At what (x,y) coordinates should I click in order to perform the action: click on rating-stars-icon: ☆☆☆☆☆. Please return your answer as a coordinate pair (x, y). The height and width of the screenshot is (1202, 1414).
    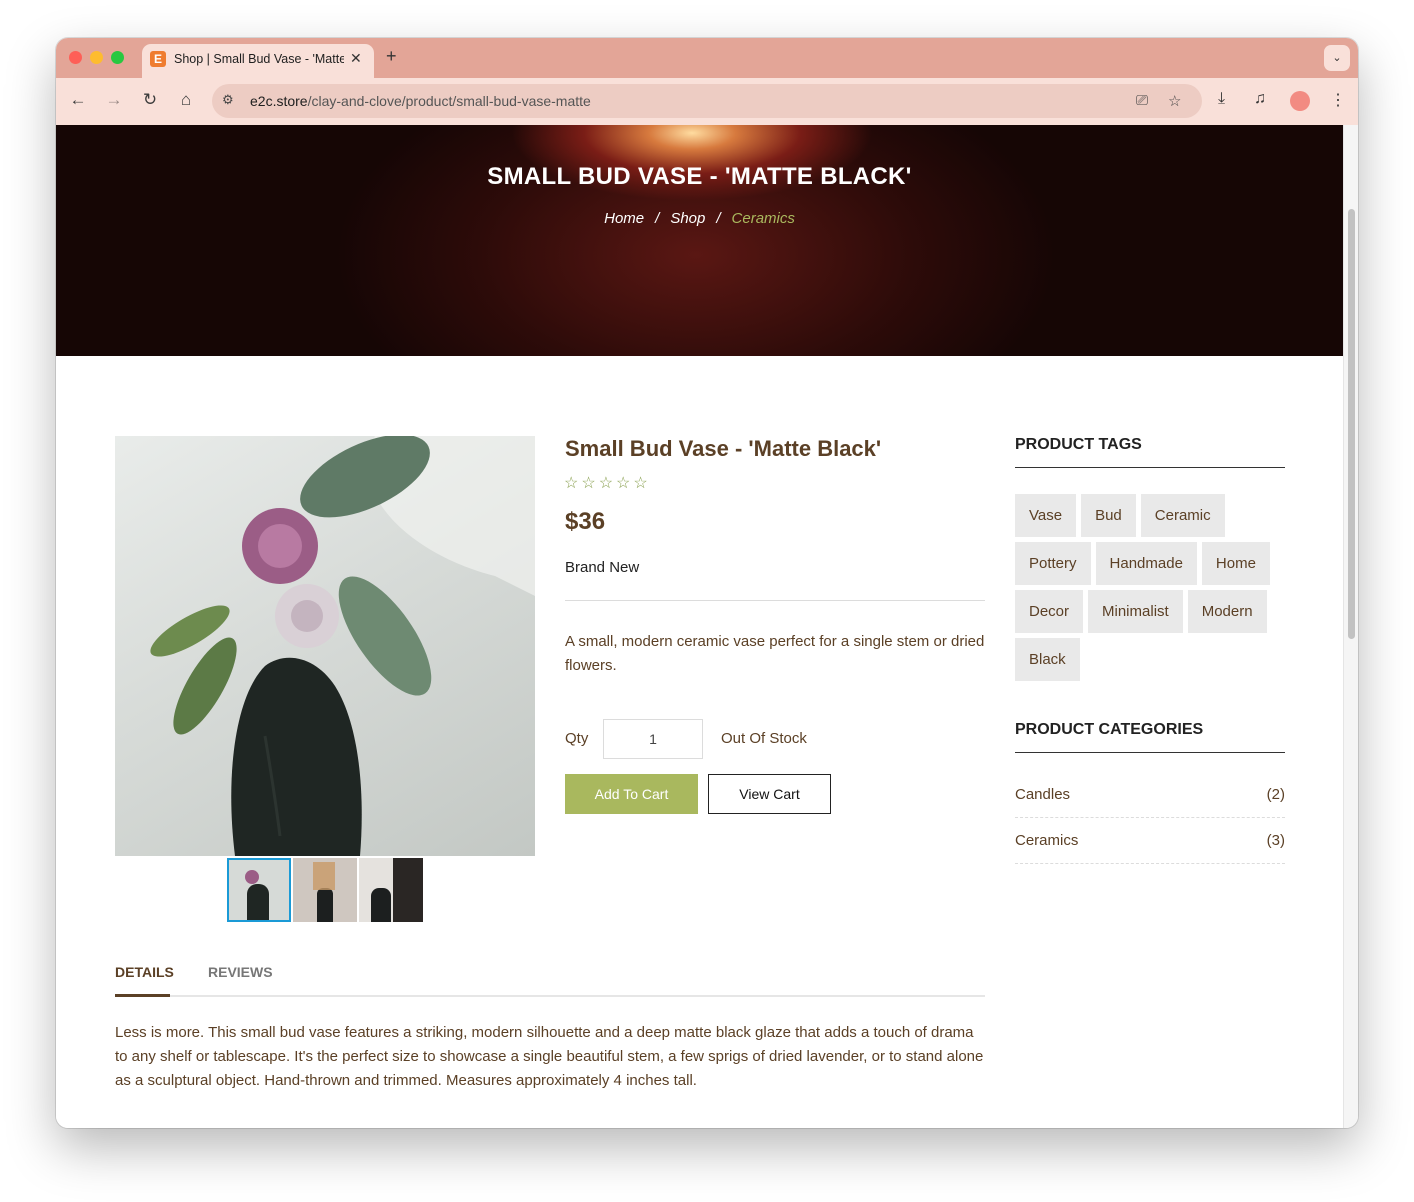
    Looking at the image, I should click on (607, 483).